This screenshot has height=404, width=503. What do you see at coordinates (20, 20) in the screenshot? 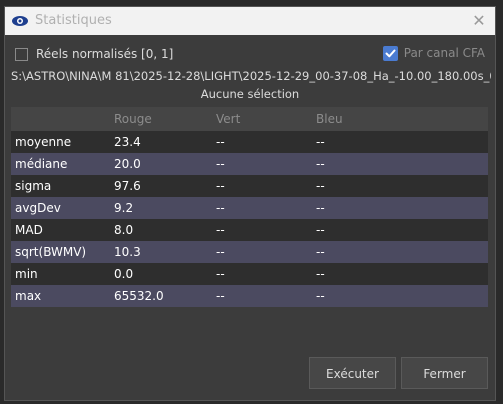
I see `eye-icon` at bounding box center [20, 20].